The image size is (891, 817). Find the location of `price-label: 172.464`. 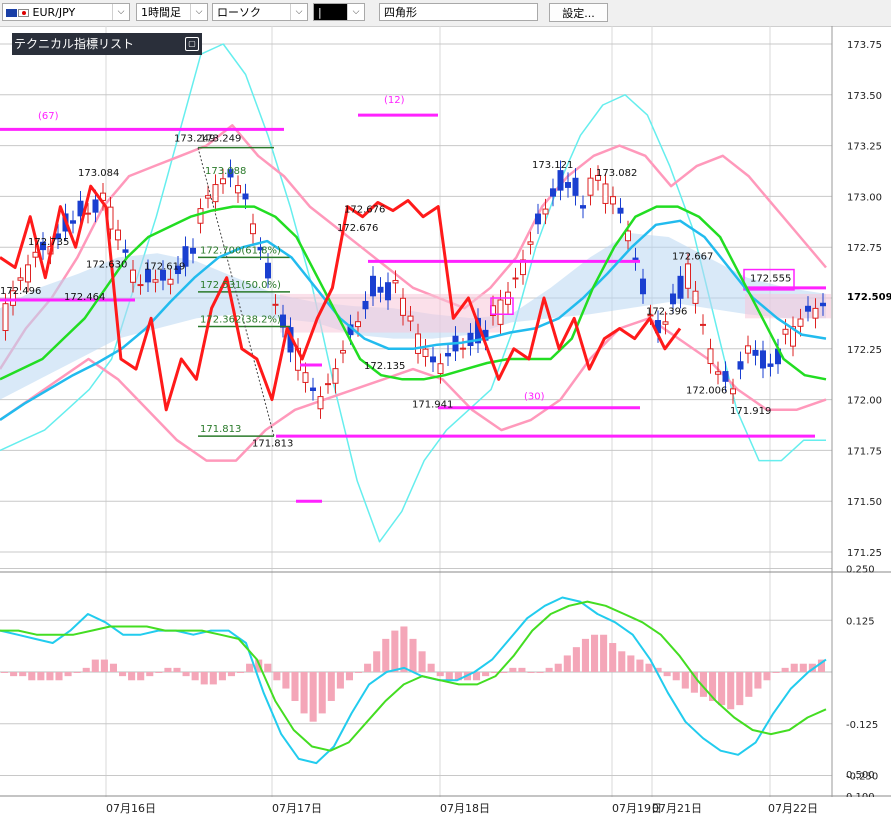

price-label: 172.464 is located at coordinates (84, 297).